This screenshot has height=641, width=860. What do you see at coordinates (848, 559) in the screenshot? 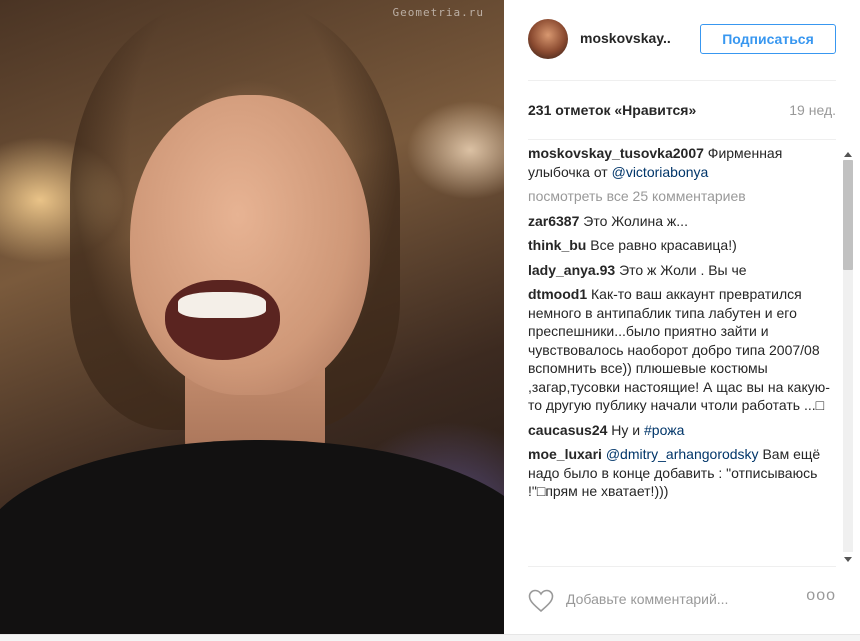
I see `arrow-down-icon` at bounding box center [848, 559].